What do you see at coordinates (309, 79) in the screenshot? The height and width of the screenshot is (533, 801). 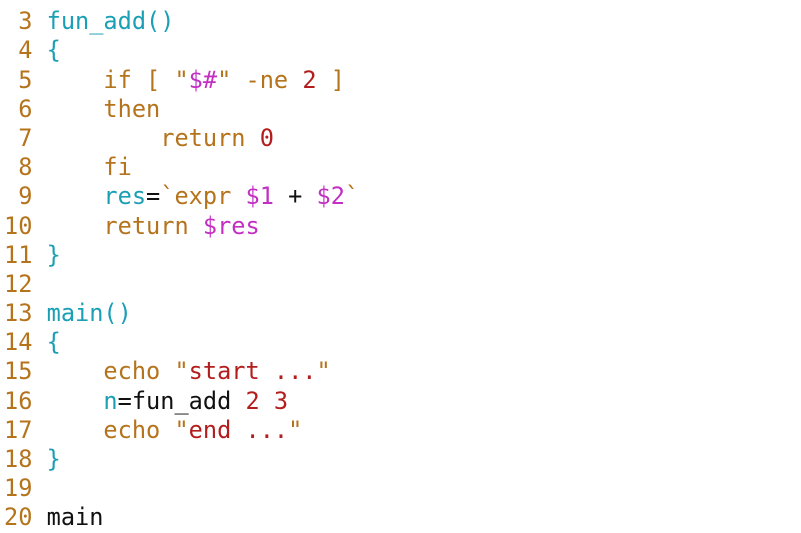 I see `code-token: 2` at bounding box center [309, 79].